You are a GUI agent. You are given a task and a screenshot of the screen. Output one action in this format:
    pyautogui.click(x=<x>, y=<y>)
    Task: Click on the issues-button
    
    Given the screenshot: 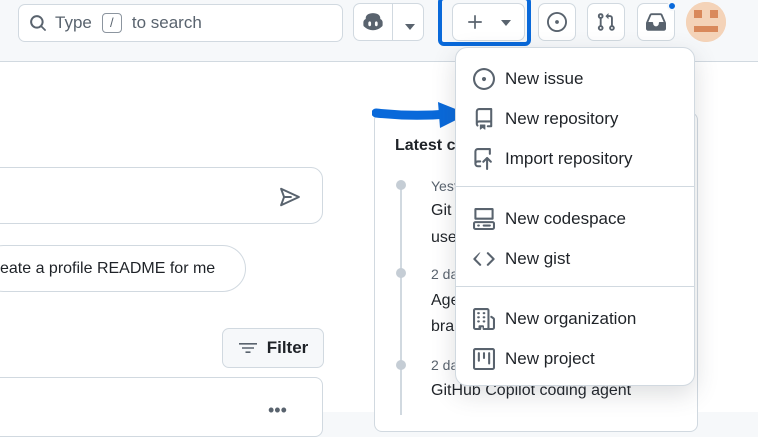 What is the action you would take?
    pyautogui.click(x=557, y=22)
    